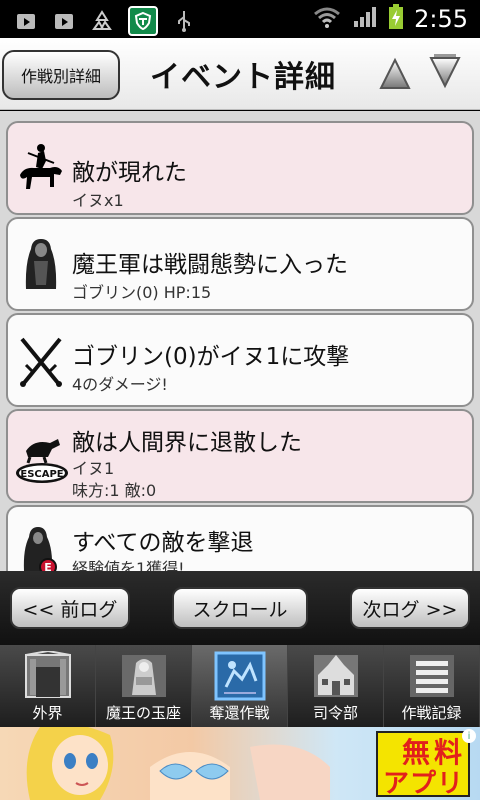  Describe the element at coordinates (144, 676) in the screenshot. I see `throne-icon` at that location.